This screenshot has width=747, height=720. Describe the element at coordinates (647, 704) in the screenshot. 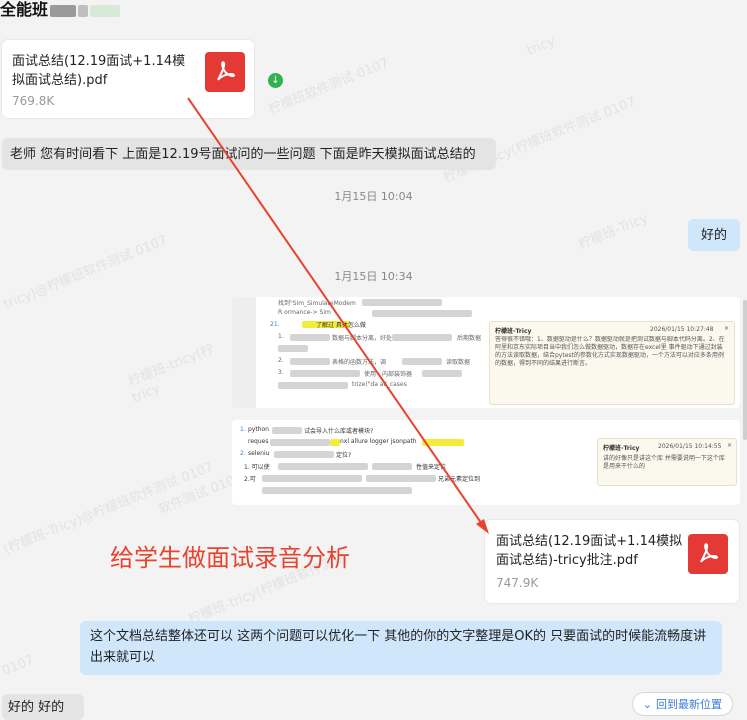

I see `chevron-down-icon: ⌄` at that location.